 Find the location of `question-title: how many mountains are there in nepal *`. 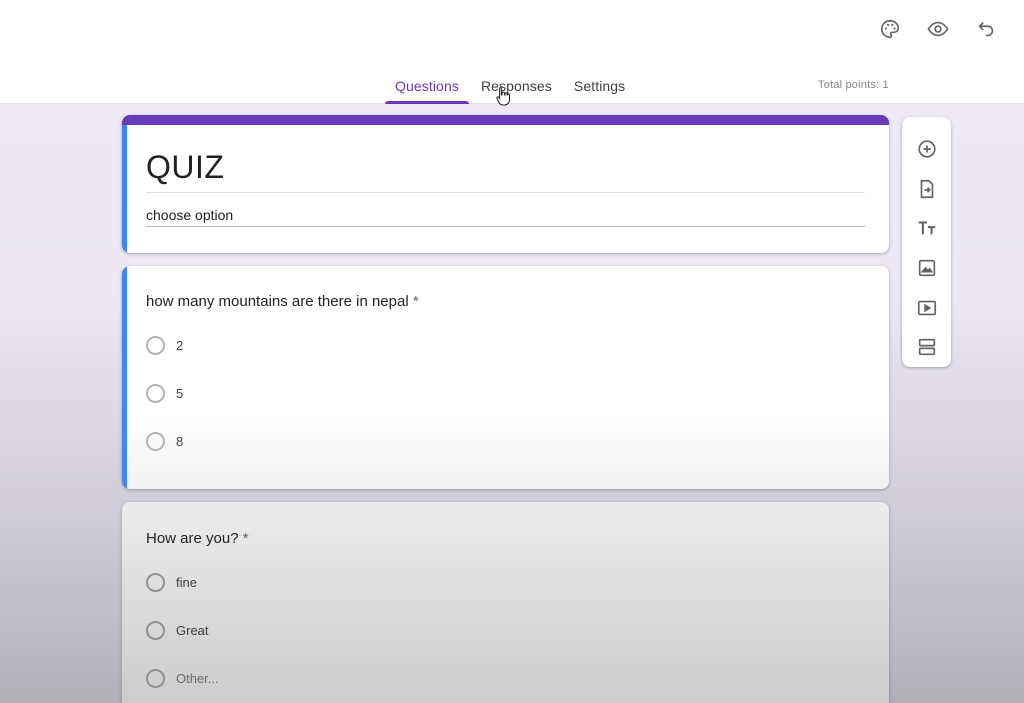

question-title: how many mountains are there in nepal * is located at coordinates (282, 301).